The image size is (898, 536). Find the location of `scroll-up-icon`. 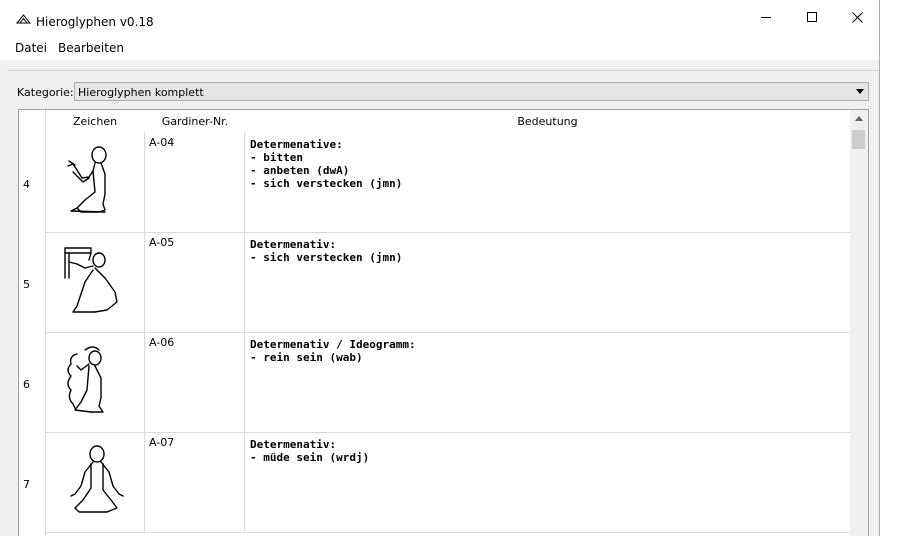

scroll-up-icon is located at coordinates (859, 118).